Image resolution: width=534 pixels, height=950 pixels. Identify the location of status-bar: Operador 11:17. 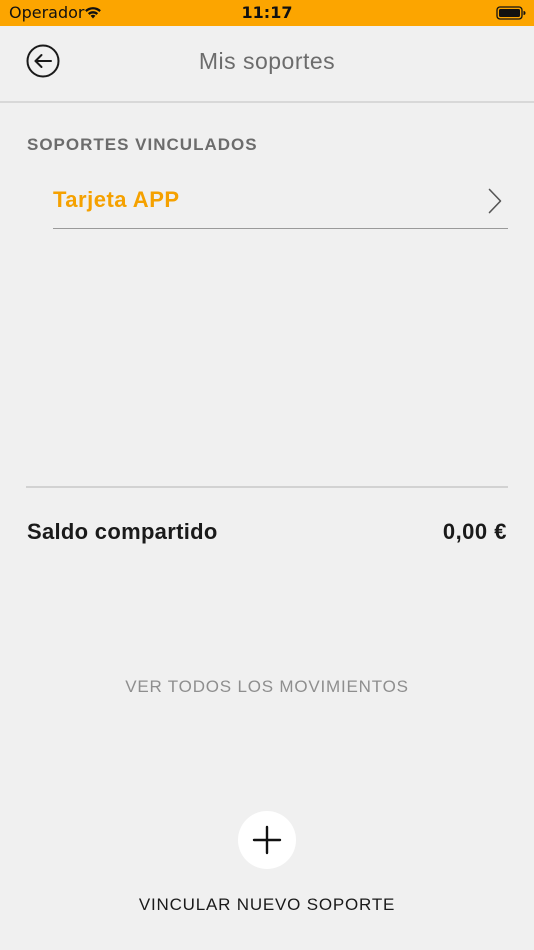
(267, 13).